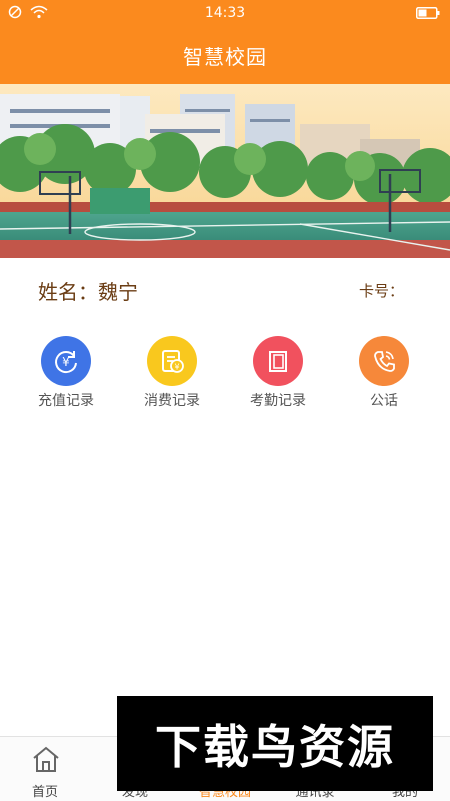 The height and width of the screenshot is (801, 450). I want to click on status-bar: 14:33, so click(225, 13).